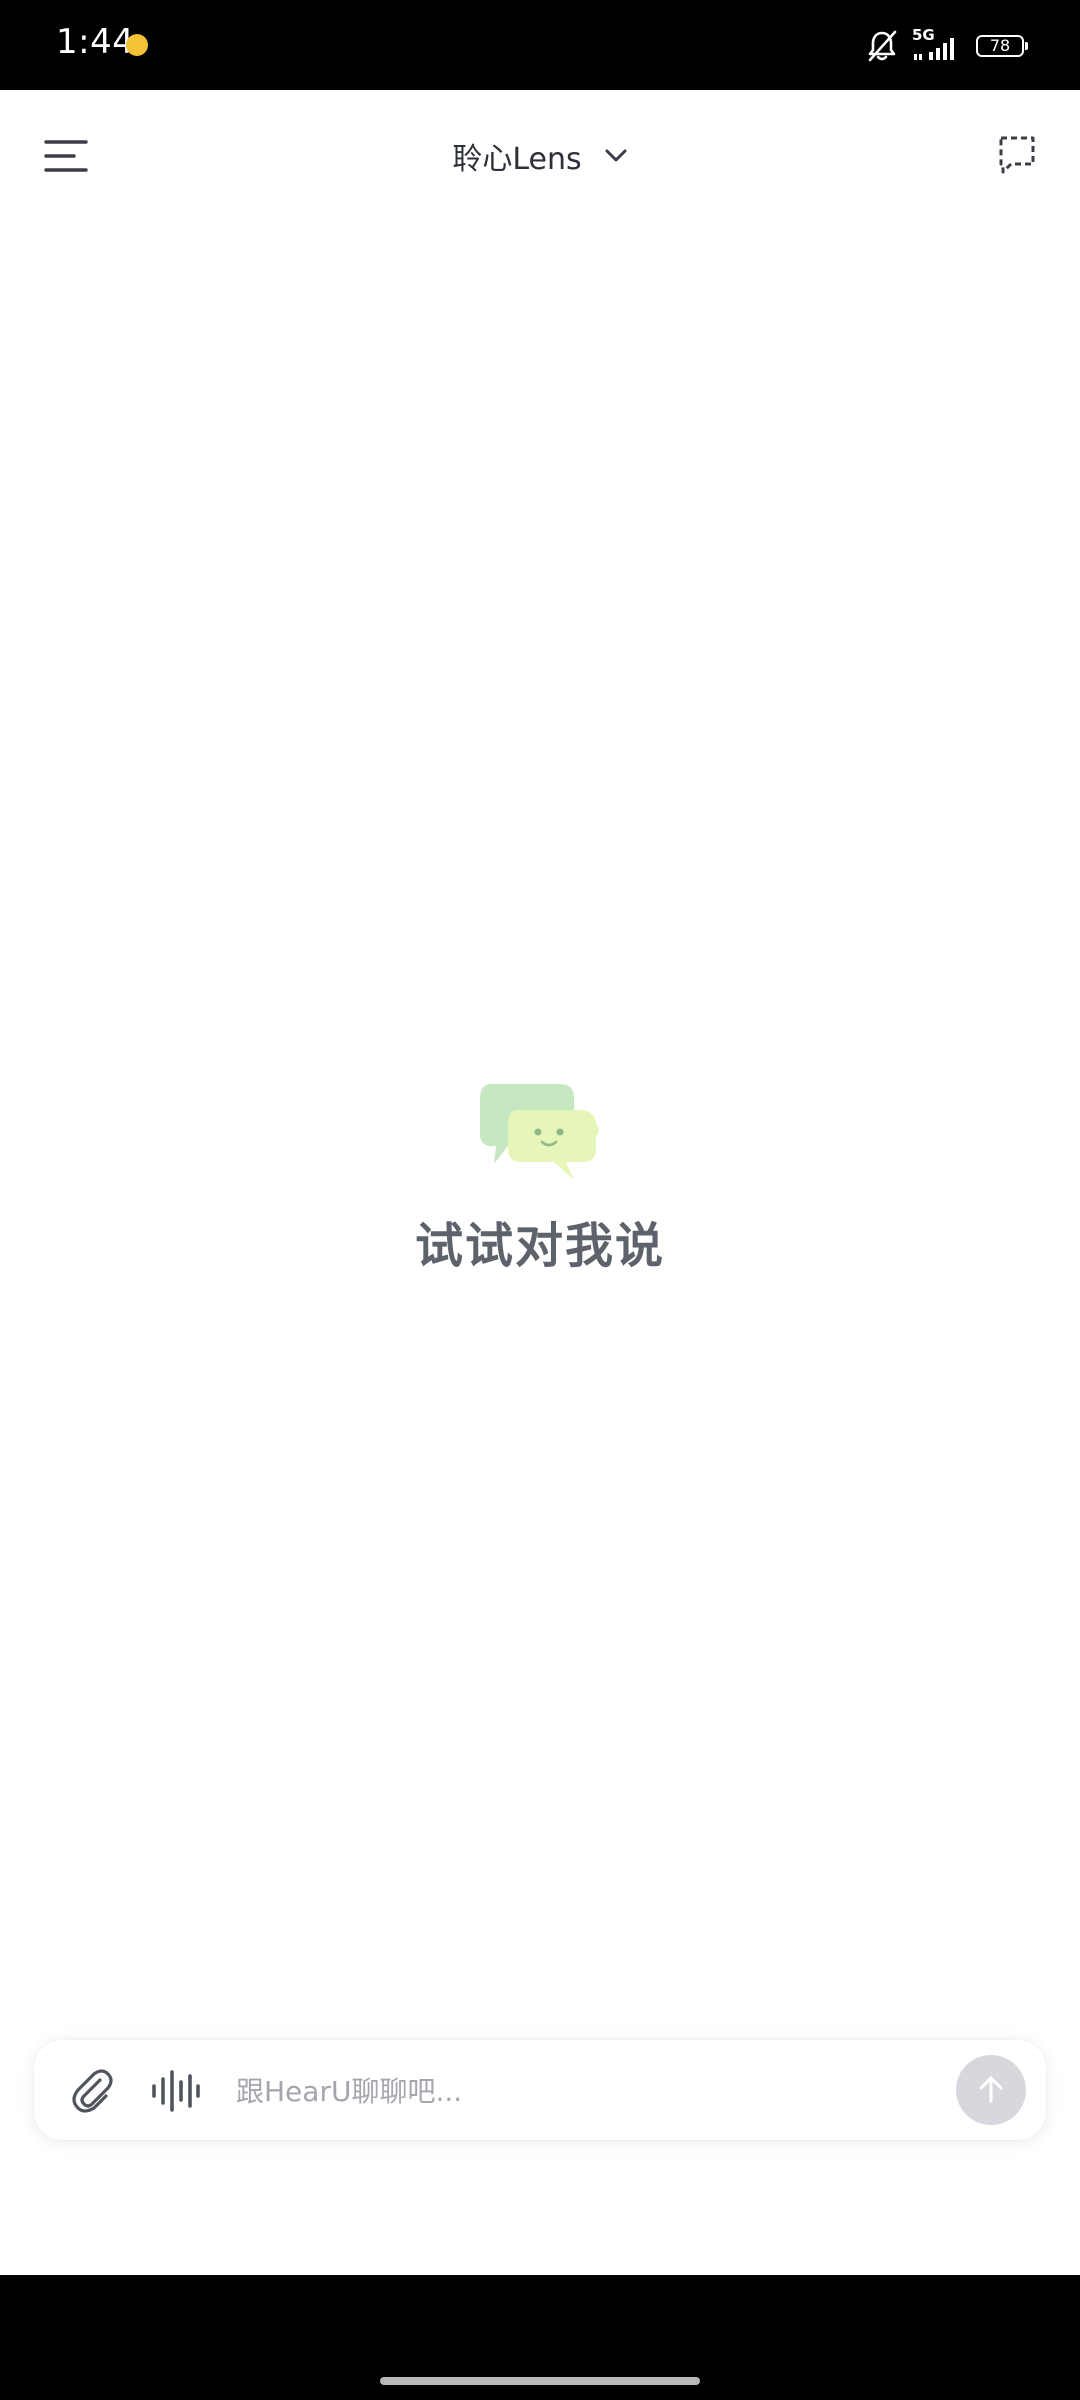 This screenshot has width=1080, height=2400. I want to click on chat-mascot-icon, so click(539, 1132).